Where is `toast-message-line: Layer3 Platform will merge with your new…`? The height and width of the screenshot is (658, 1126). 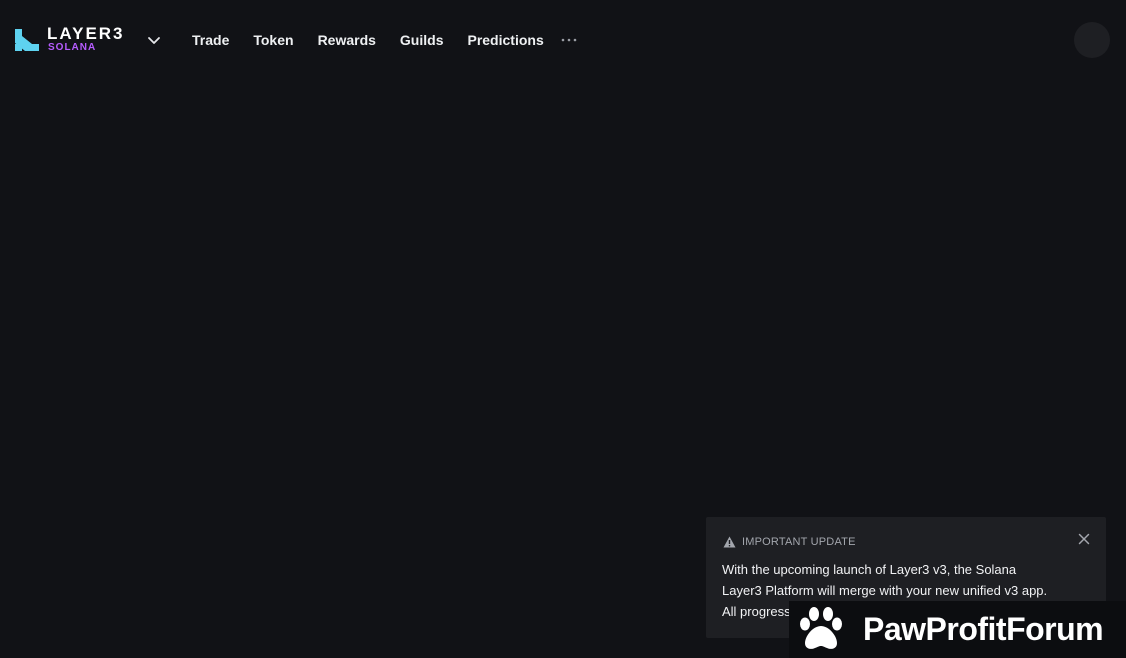
toast-message-line: Layer3 Platform will merge with your new… is located at coordinates (885, 590).